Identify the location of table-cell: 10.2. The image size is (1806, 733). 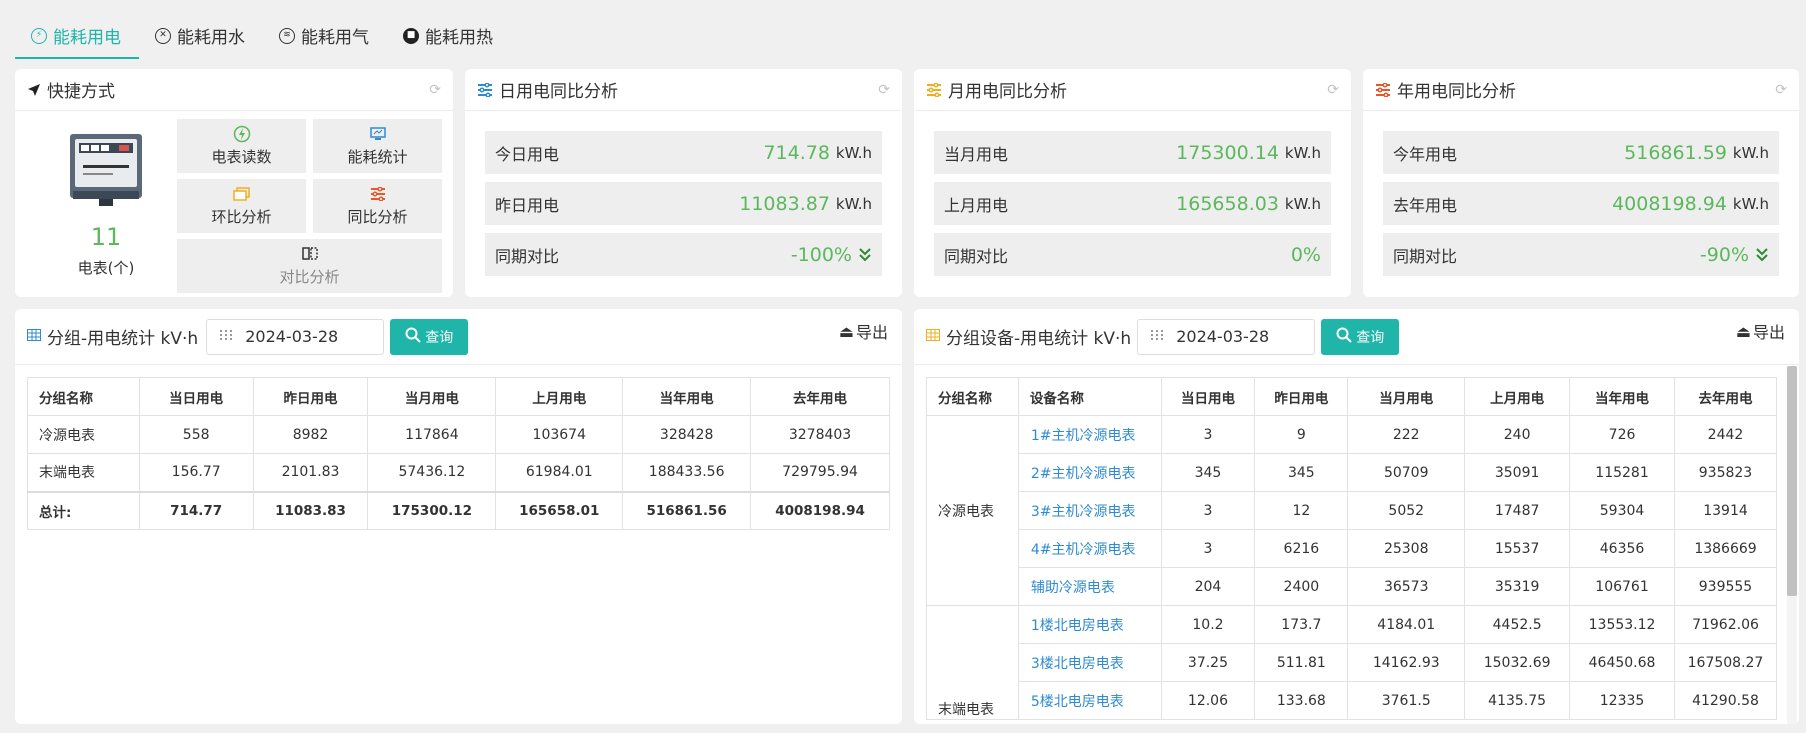
(1208, 624).